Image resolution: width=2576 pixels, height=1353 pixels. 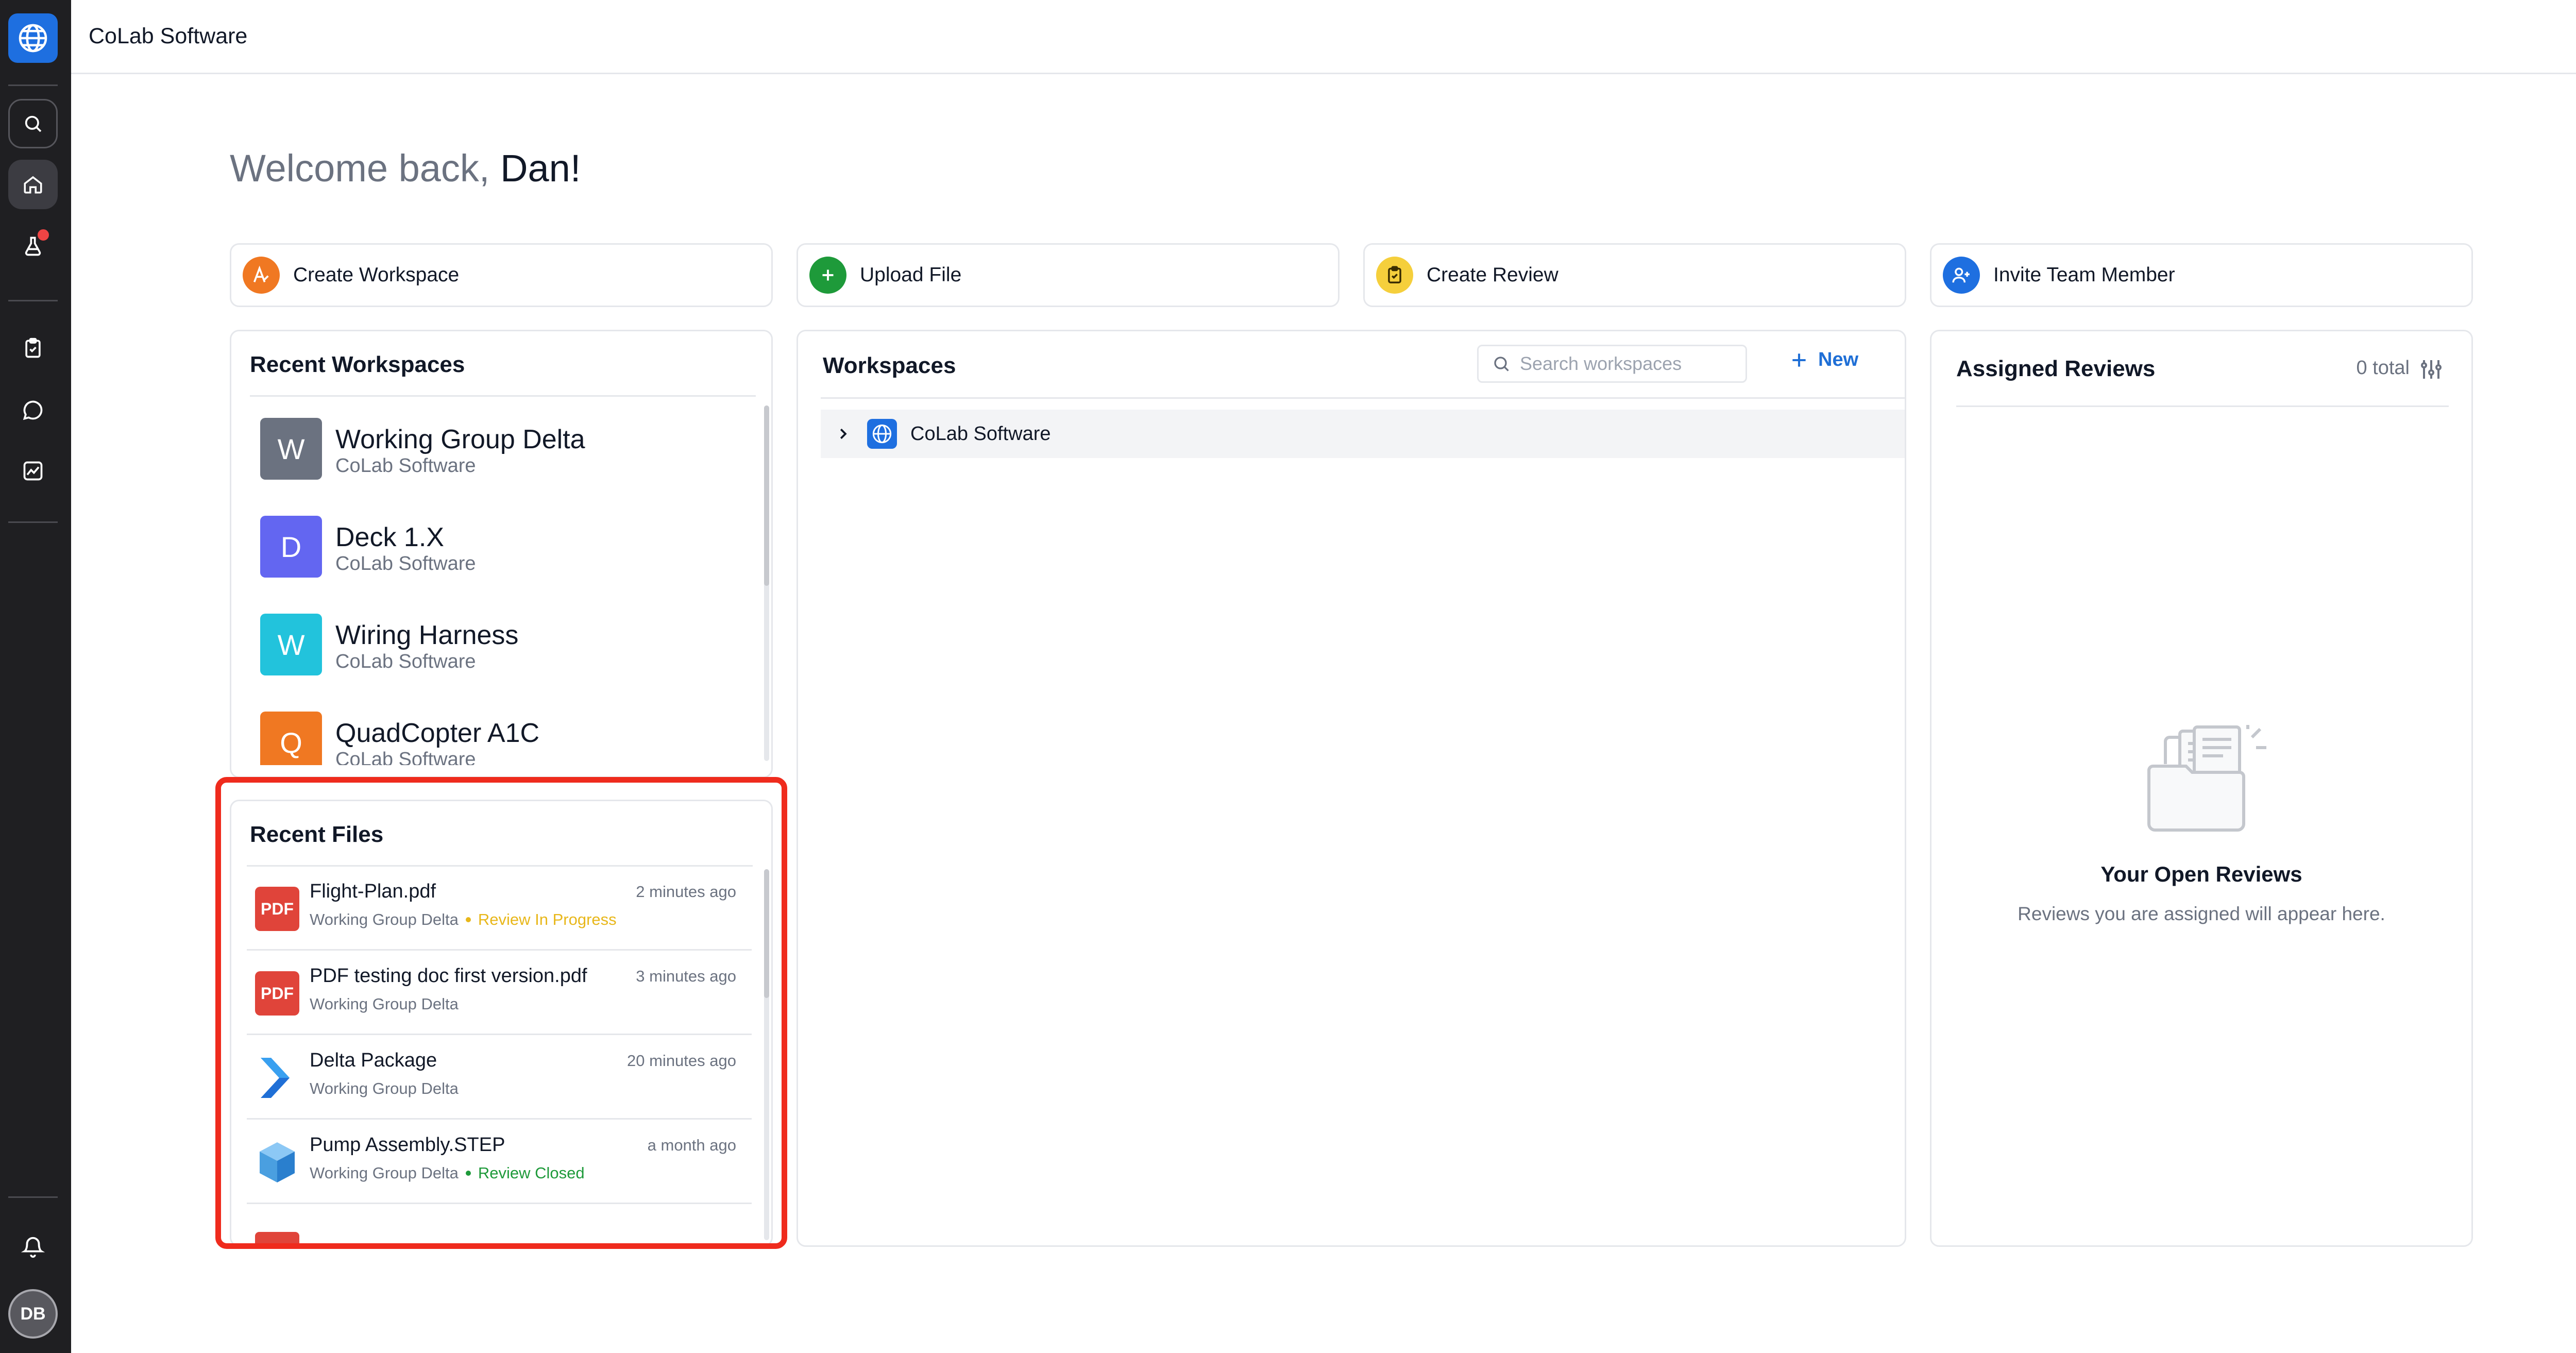 I want to click on workspace-avatar: Q, so click(x=291, y=738).